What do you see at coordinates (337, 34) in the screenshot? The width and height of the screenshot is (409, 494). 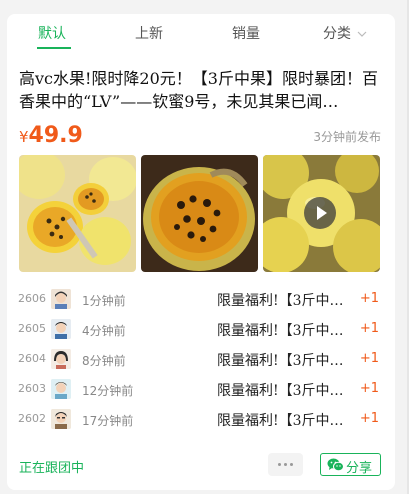 I see `tab-category-label: 分类` at bounding box center [337, 34].